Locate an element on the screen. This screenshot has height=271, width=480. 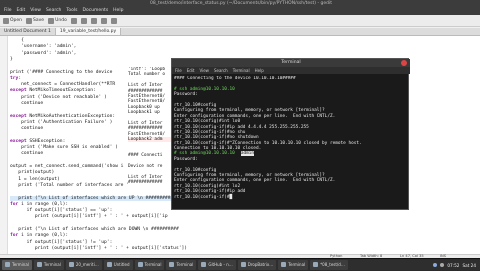
menu-file: File is located at coordinates (8, 11).